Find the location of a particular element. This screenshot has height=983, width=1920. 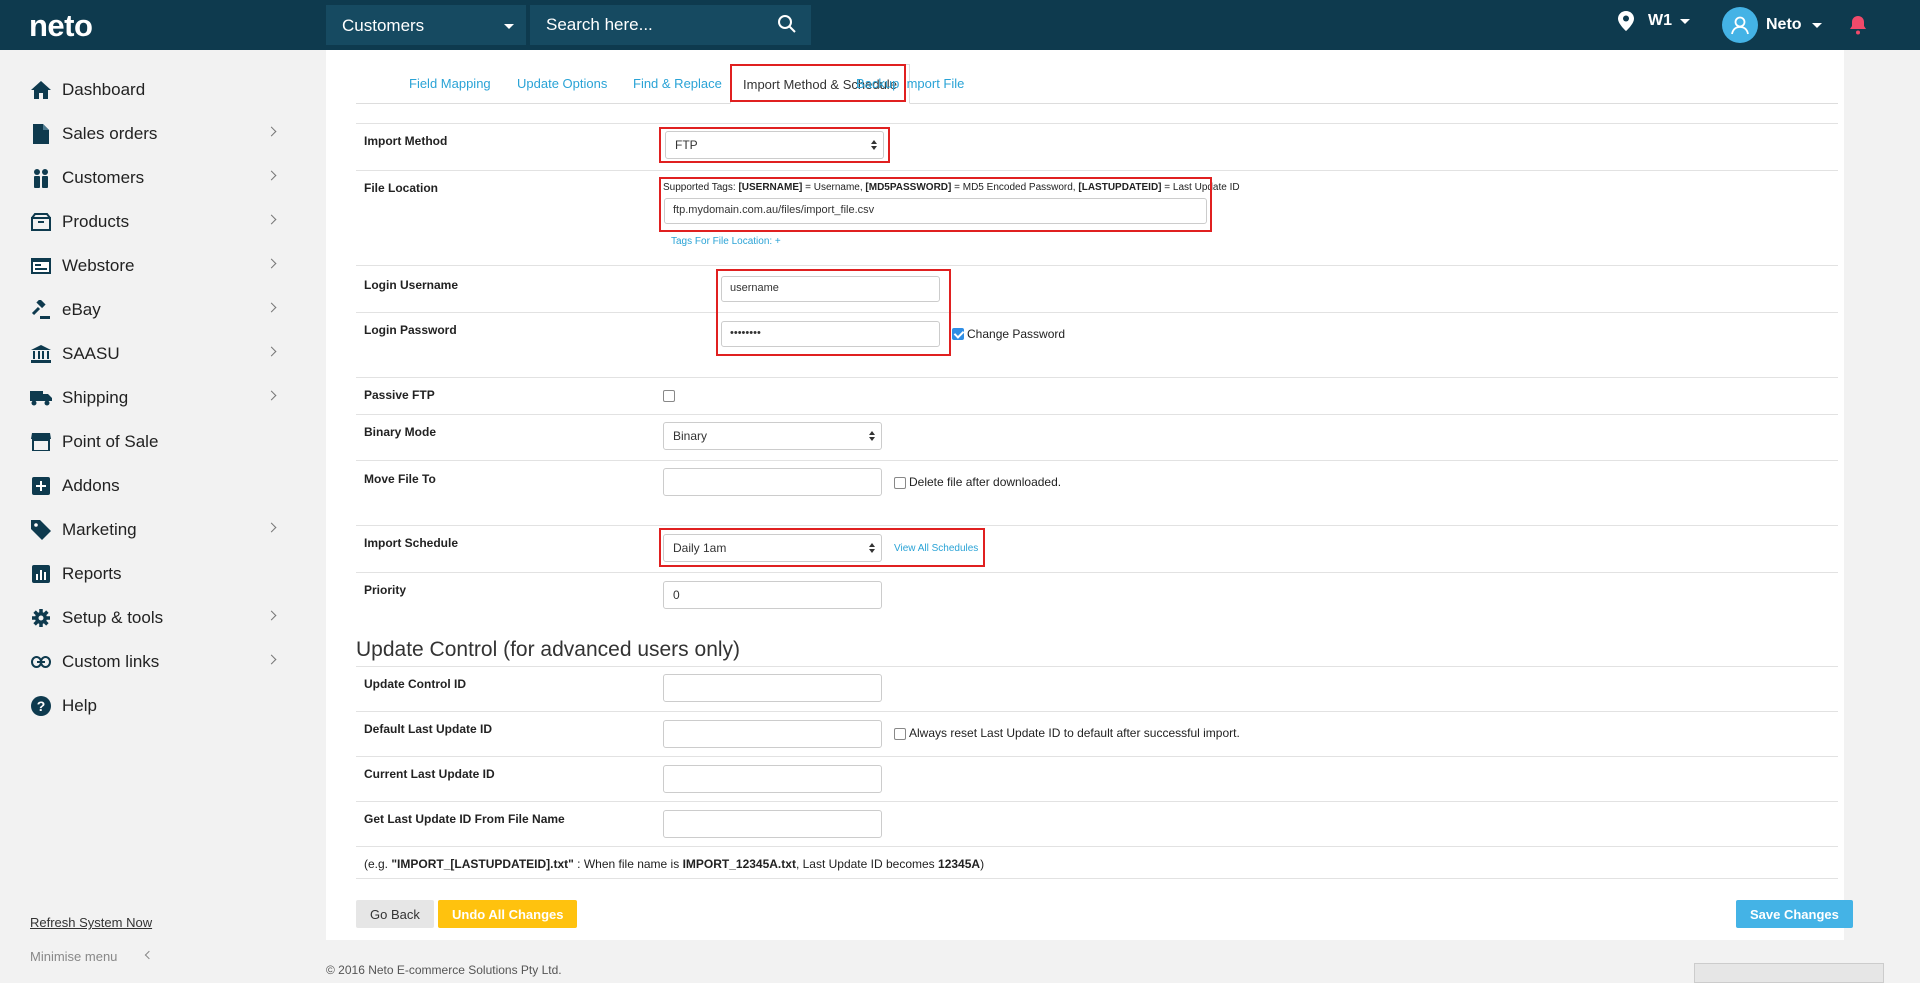

login-password-value: •••••••• is located at coordinates (745, 333).